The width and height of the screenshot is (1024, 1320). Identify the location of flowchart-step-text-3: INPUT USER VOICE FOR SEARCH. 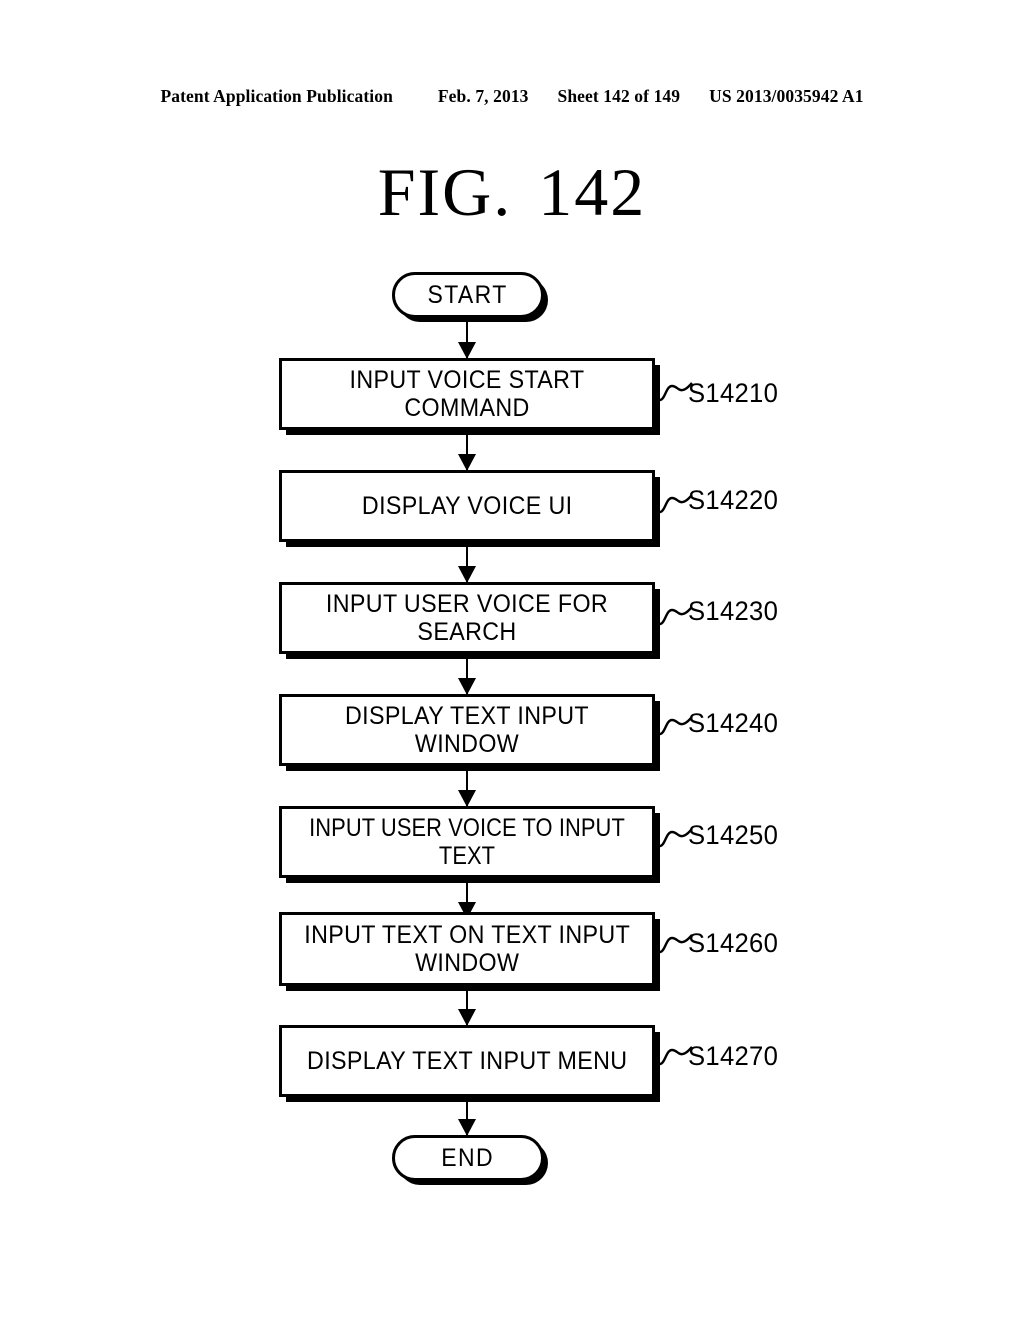
(467, 618).